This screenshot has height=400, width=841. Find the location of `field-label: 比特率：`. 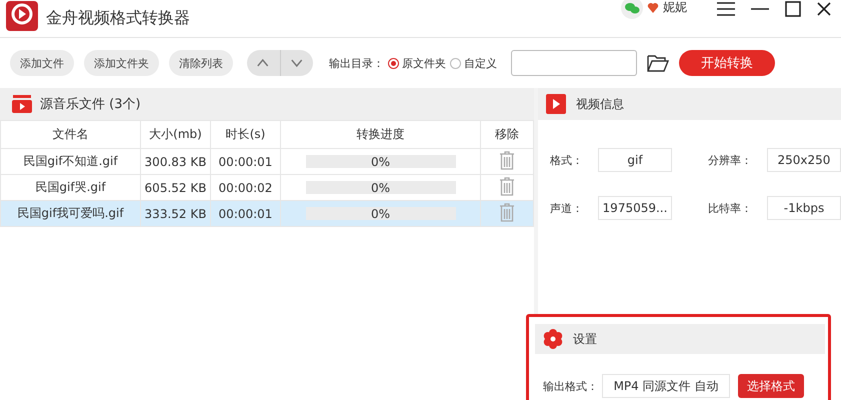

field-label: 比特率： is located at coordinates (730, 208).